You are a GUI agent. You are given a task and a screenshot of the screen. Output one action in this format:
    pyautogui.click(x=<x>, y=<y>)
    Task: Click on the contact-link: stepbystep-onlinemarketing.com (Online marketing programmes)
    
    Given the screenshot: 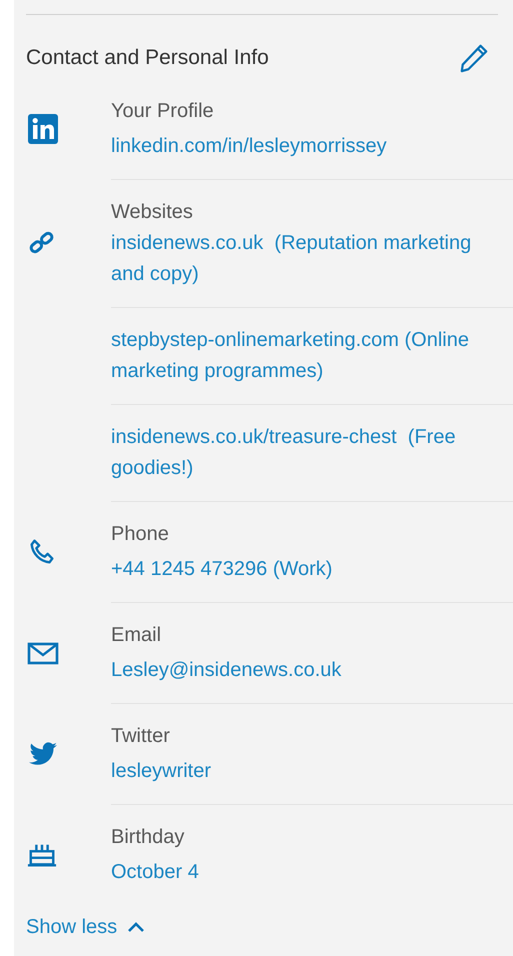 What is the action you would take?
    pyautogui.click(x=310, y=356)
    